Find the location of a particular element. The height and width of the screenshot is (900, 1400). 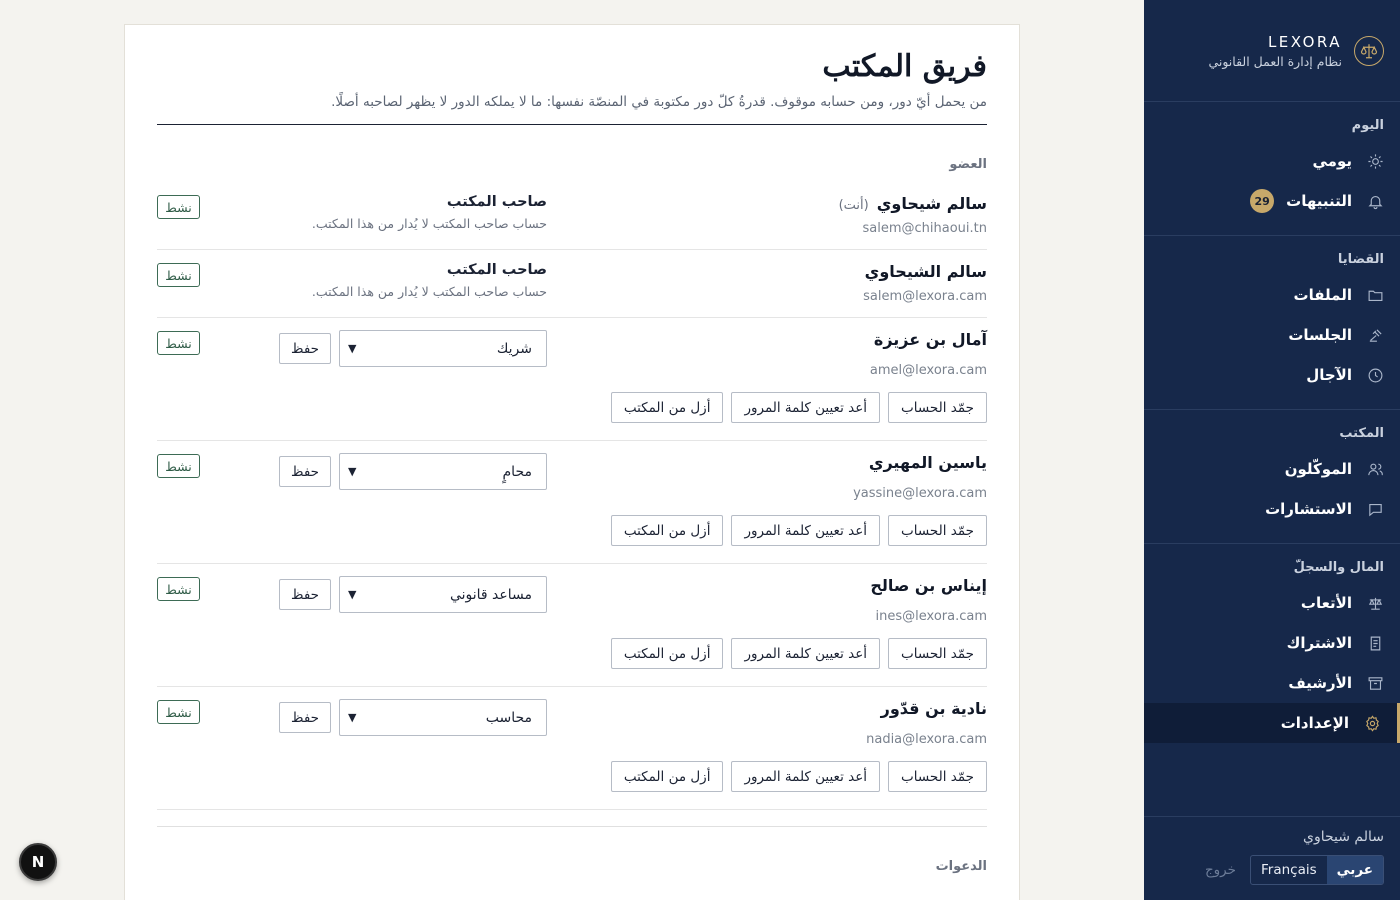

sidebar-item-consultations: الاستشارات is located at coordinates (1272, 509).